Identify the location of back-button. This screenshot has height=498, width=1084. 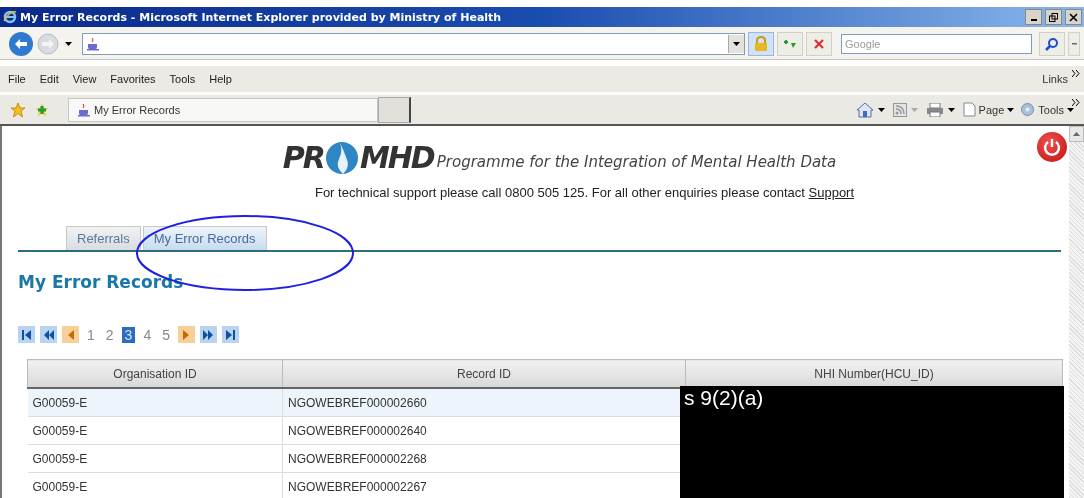
(21, 44).